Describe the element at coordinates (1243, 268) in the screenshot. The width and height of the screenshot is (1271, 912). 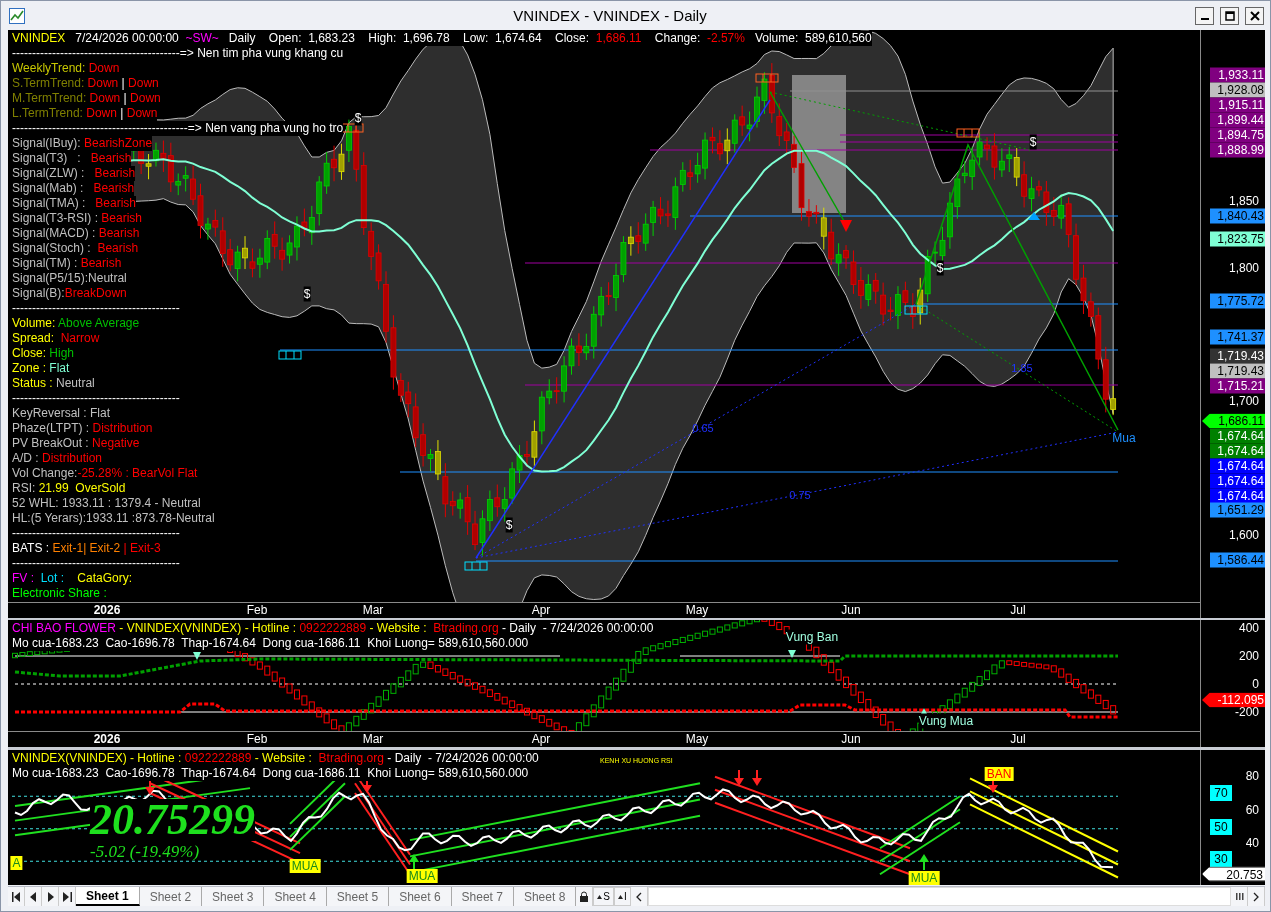
I see `axis-label: 1,800` at that location.